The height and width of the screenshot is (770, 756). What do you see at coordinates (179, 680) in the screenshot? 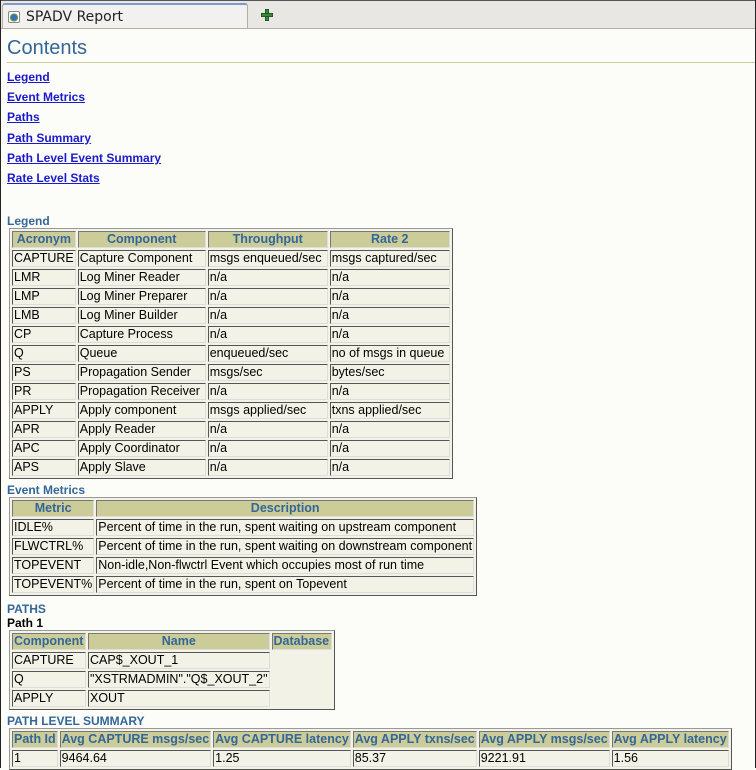
I see `table-cell: "XSTRMADMIN"."Q$_XOUT_2"` at bounding box center [179, 680].